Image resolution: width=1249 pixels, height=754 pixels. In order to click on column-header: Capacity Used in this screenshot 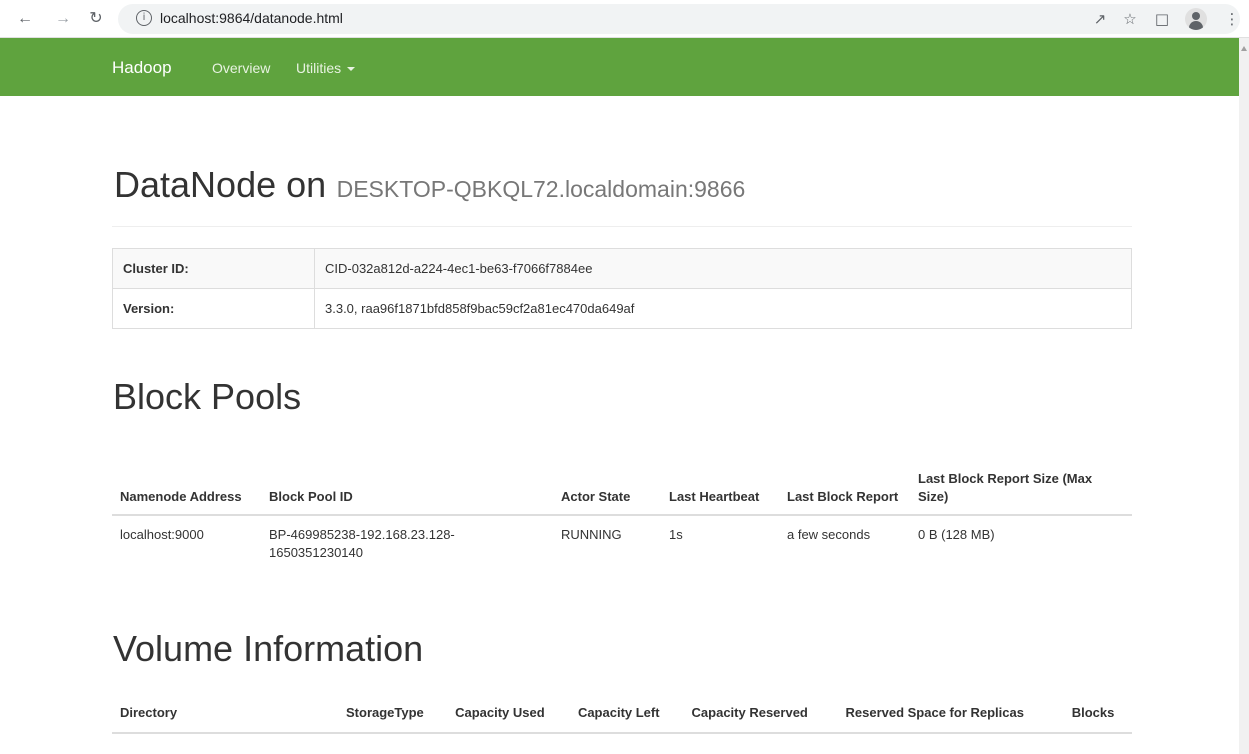, I will do `click(508, 712)`.